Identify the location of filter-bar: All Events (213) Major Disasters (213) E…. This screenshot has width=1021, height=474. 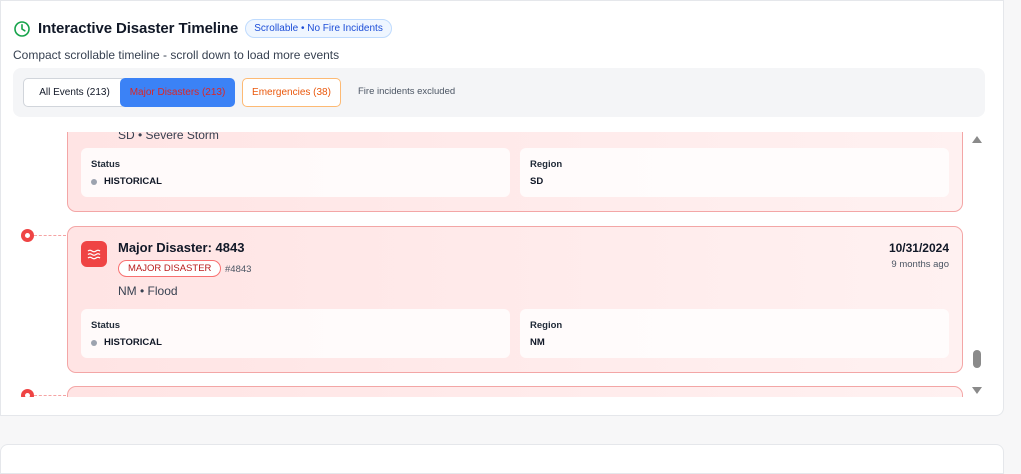
(499, 92).